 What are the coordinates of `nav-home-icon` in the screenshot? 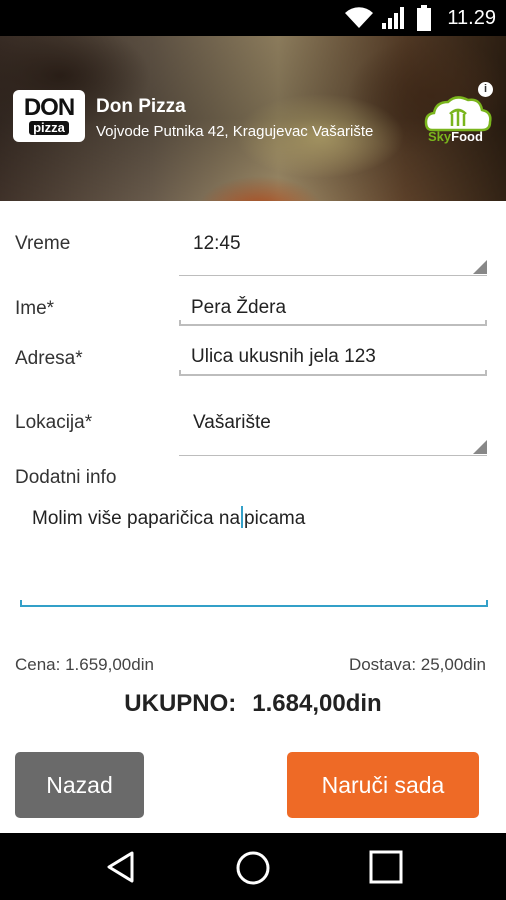 It's located at (253, 870).